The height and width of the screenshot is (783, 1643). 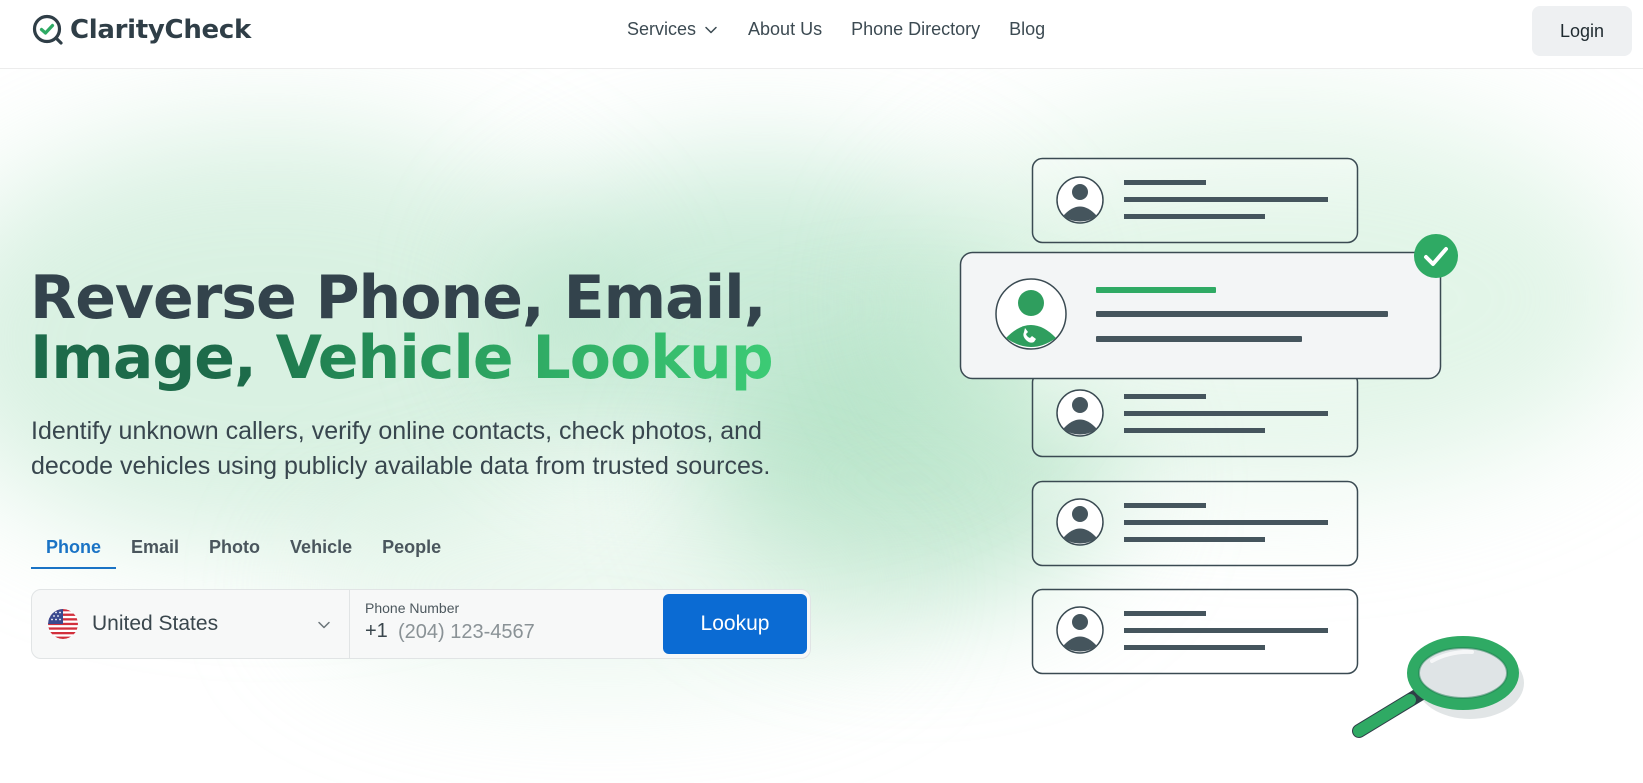 What do you see at coordinates (155, 552) in the screenshot?
I see `tab-email: Email` at bounding box center [155, 552].